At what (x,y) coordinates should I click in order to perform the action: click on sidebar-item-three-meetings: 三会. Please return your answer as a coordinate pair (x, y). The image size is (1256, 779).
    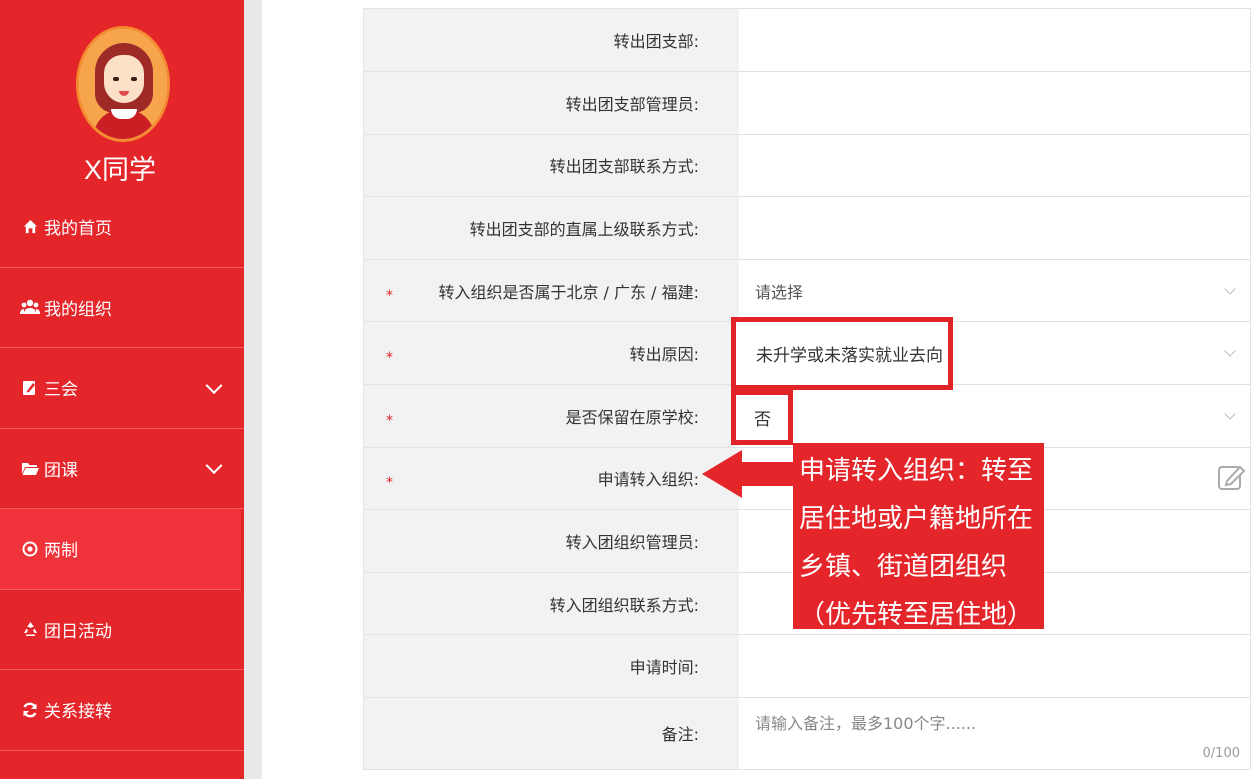
    Looking at the image, I should click on (122, 388).